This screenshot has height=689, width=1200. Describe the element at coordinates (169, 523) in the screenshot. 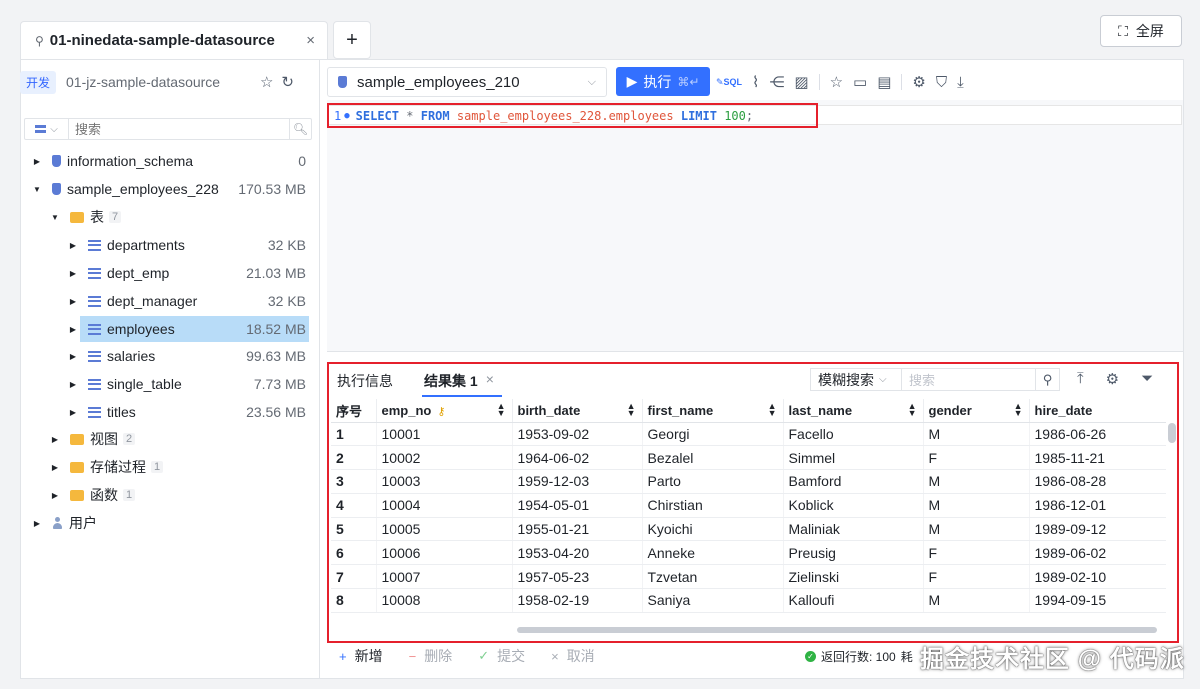

I see `tree-item-users: ▶ 用户` at that location.